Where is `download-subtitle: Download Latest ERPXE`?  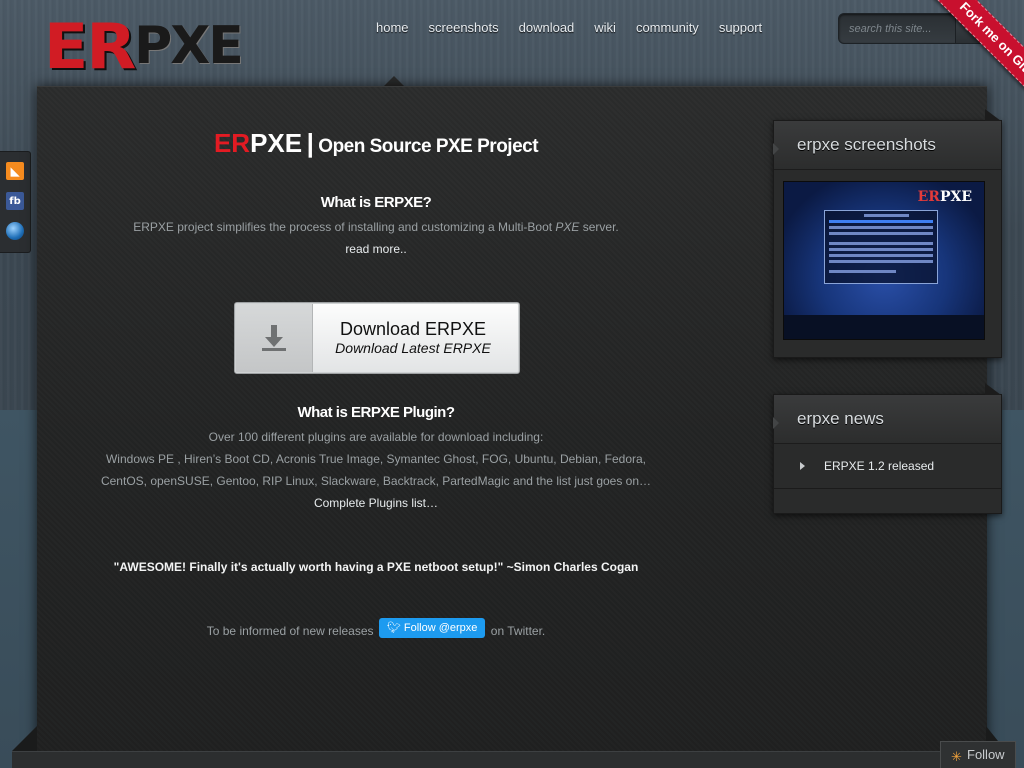 download-subtitle: Download Latest ERPXE is located at coordinates (413, 348).